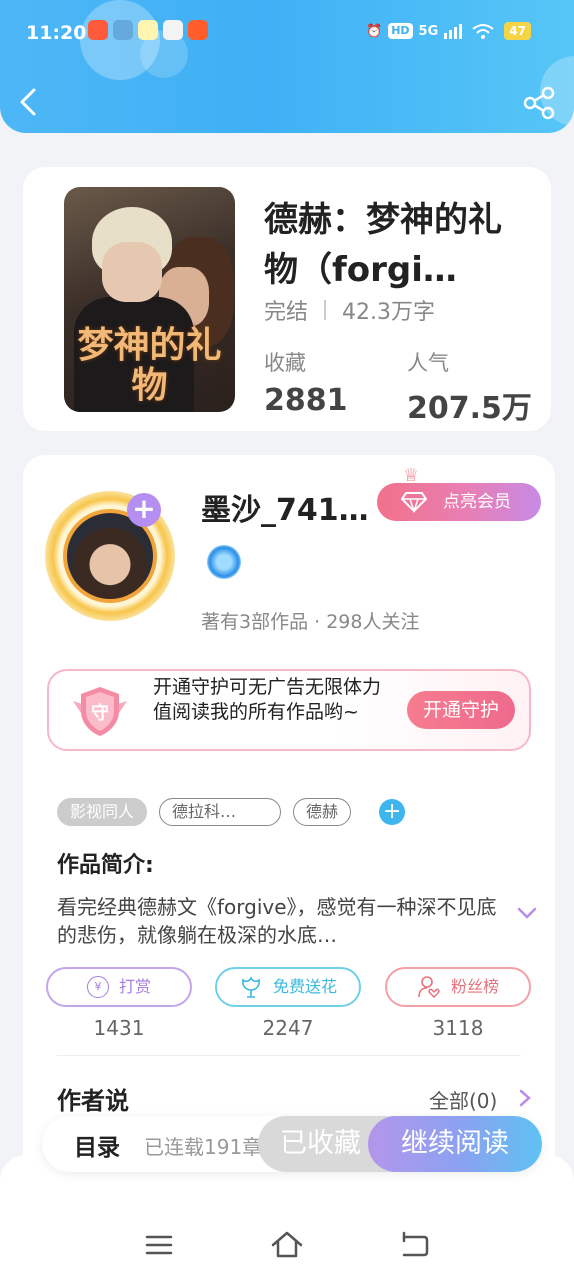 This screenshot has width=574, height=1280. I want to click on flower-icon, so click(251, 987).